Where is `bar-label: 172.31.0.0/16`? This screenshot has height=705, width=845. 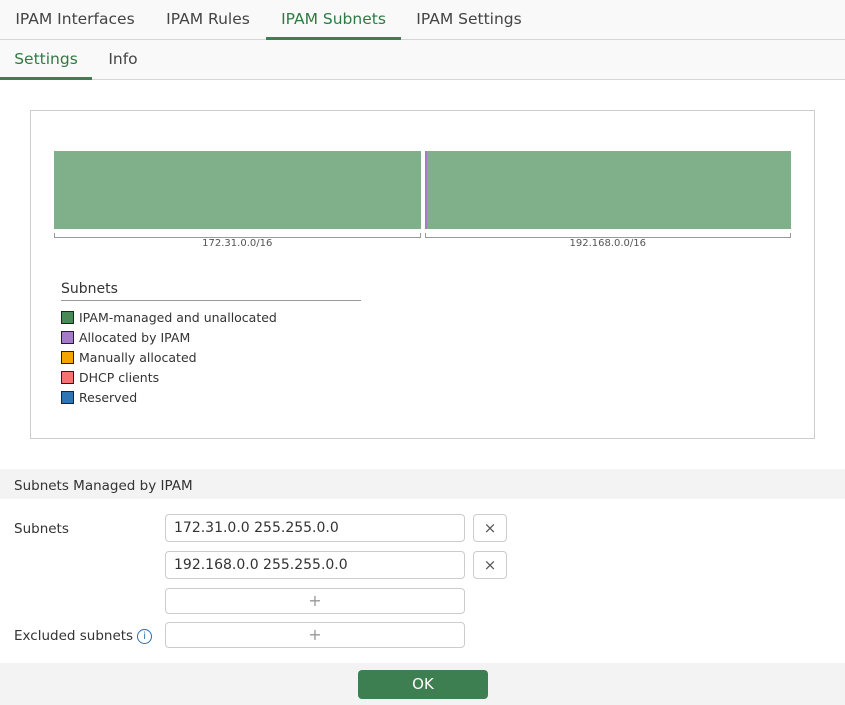
bar-label: 172.31.0.0/16 is located at coordinates (237, 243).